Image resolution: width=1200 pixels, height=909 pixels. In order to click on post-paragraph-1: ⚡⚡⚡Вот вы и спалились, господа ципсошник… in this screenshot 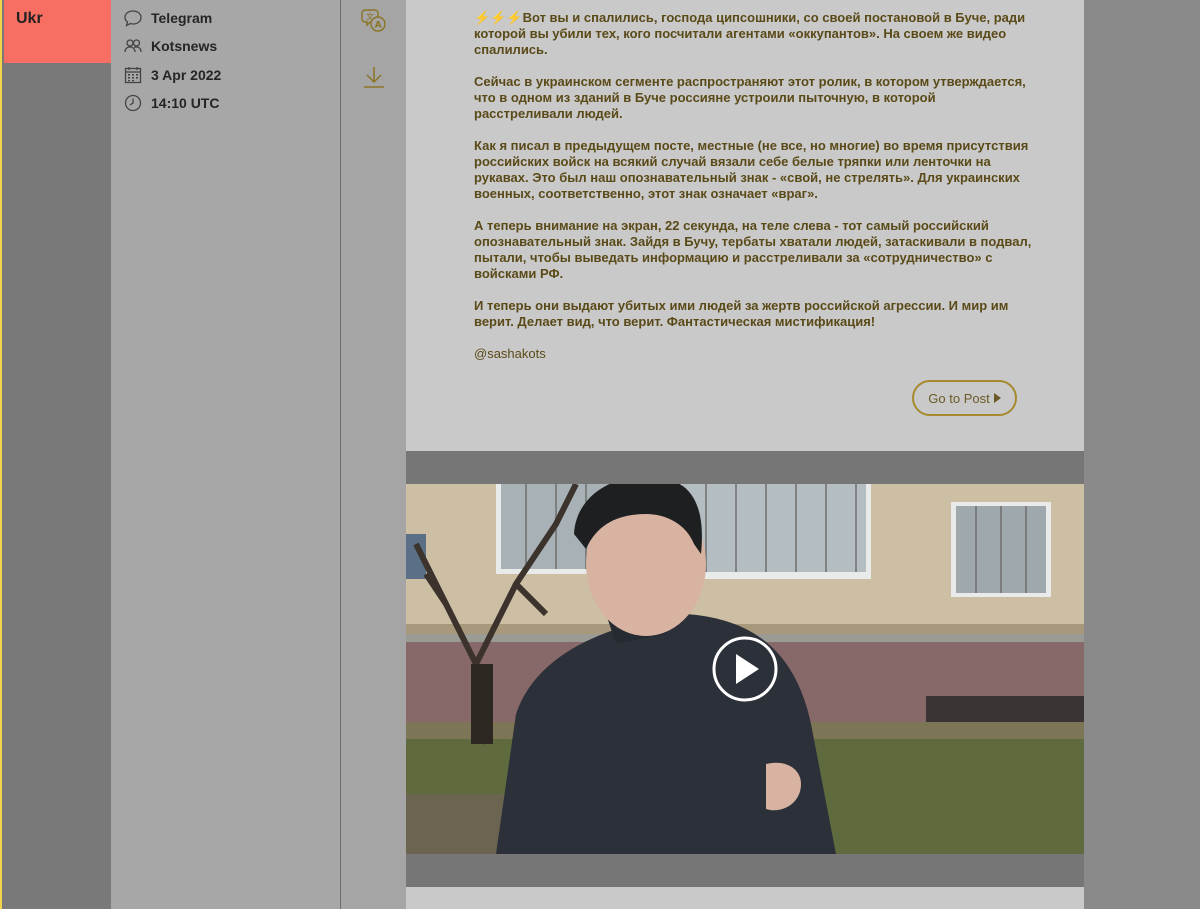, I will do `click(750, 33)`.